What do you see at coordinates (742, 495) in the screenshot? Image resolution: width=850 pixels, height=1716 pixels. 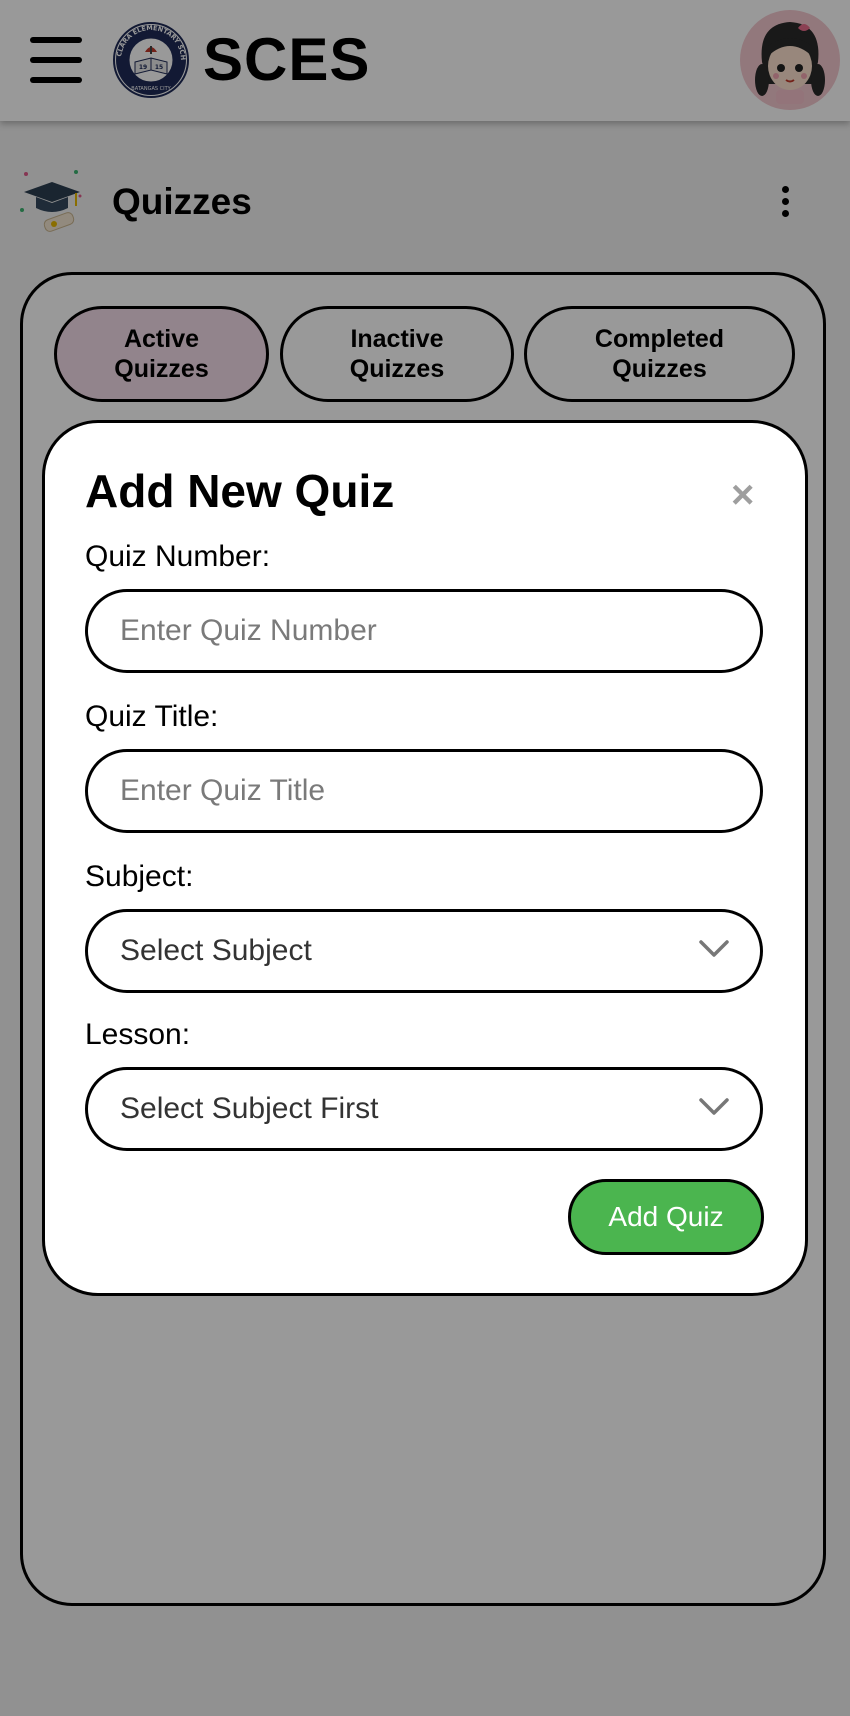 I see `close-icon: ×` at bounding box center [742, 495].